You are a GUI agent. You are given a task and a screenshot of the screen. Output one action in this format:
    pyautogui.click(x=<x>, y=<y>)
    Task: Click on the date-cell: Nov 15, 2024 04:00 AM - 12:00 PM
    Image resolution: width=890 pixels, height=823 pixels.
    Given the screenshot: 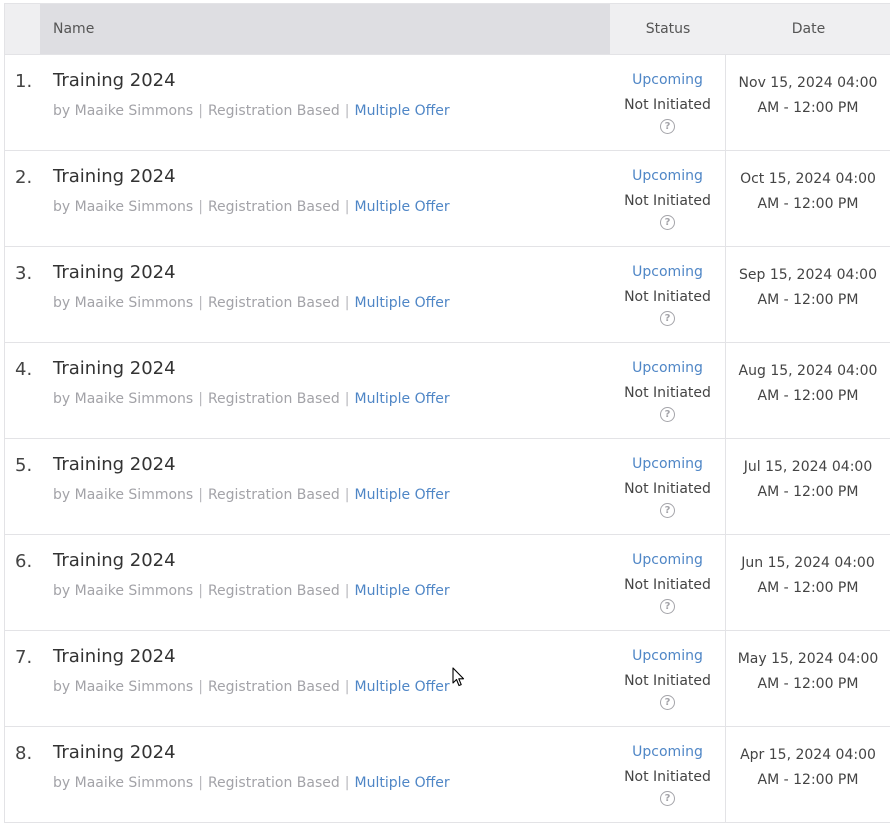 What is the action you would take?
    pyautogui.click(x=808, y=102)
    